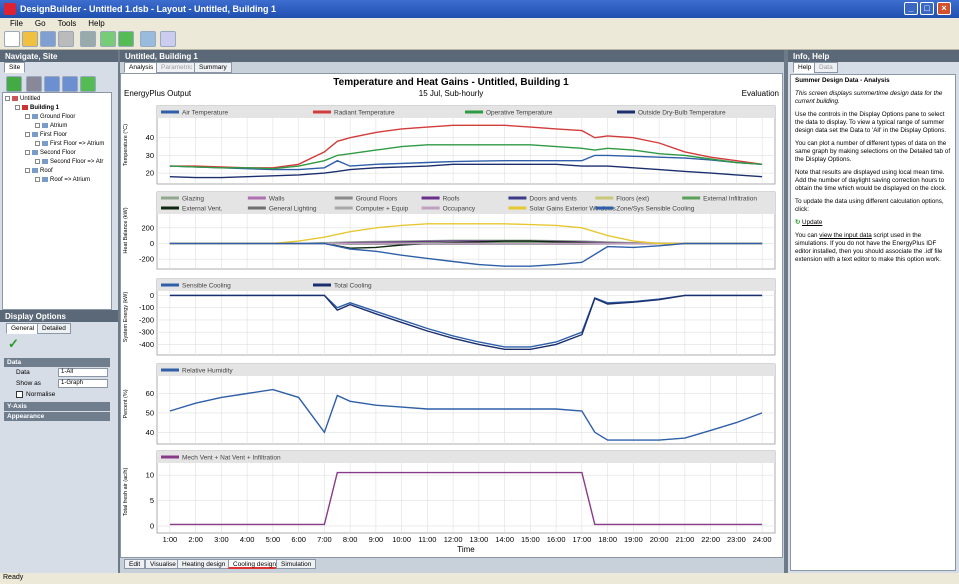 Image resolution: width=959 pixels, height=584 pixels. Describe the element at coordinates (845, 235) in the screenshot. I see `view-input-data-link: view the input data` at that location.